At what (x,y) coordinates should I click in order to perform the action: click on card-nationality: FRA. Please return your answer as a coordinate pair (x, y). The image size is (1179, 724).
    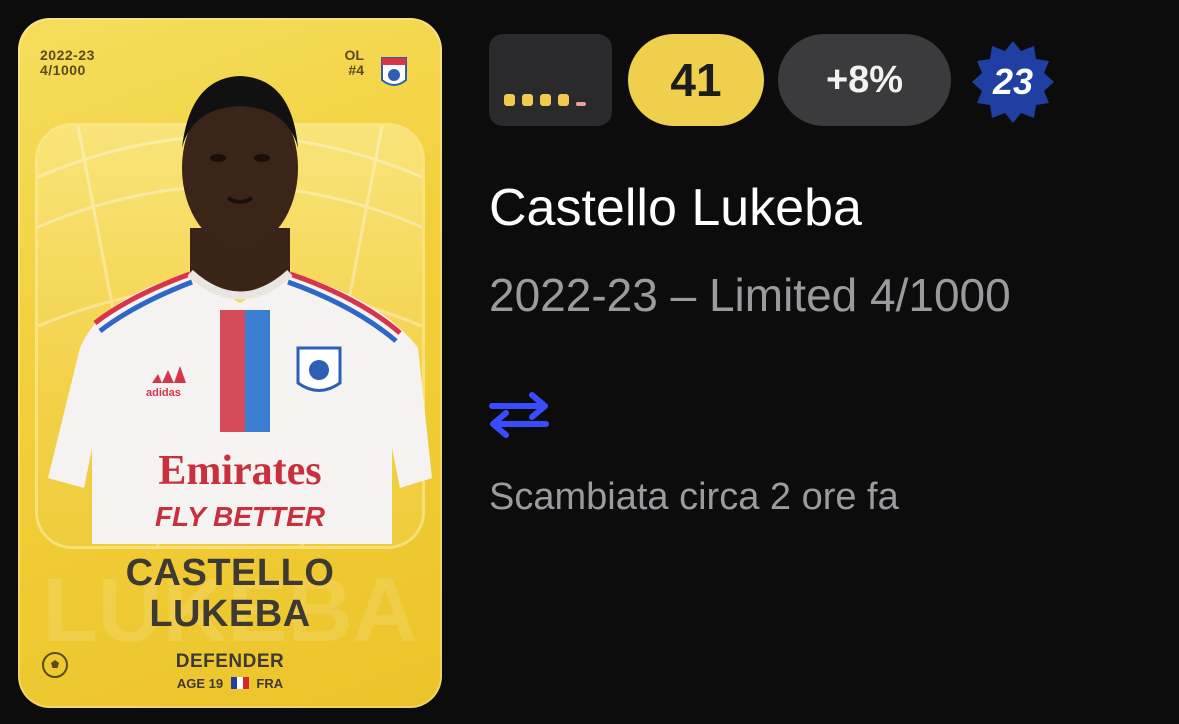
    Looking at the image, I should click on (270, 683).